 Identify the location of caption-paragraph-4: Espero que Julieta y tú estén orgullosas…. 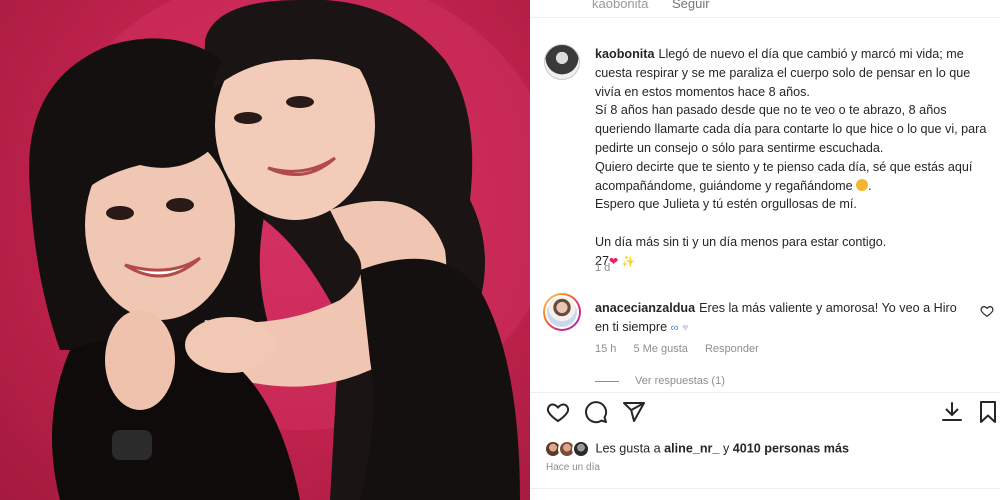
(726, 204).